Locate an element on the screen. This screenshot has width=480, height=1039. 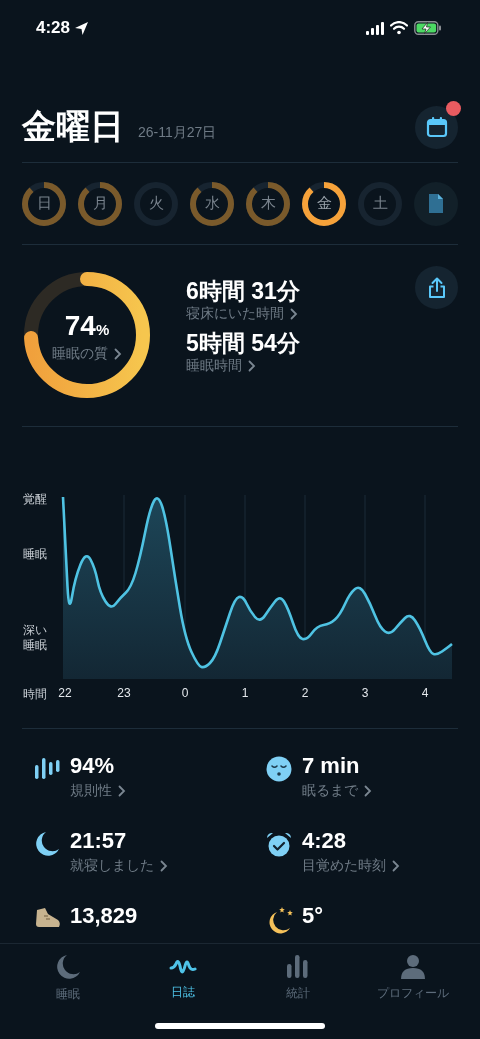
day-ring: 月 is located at coordinates (100, 203).